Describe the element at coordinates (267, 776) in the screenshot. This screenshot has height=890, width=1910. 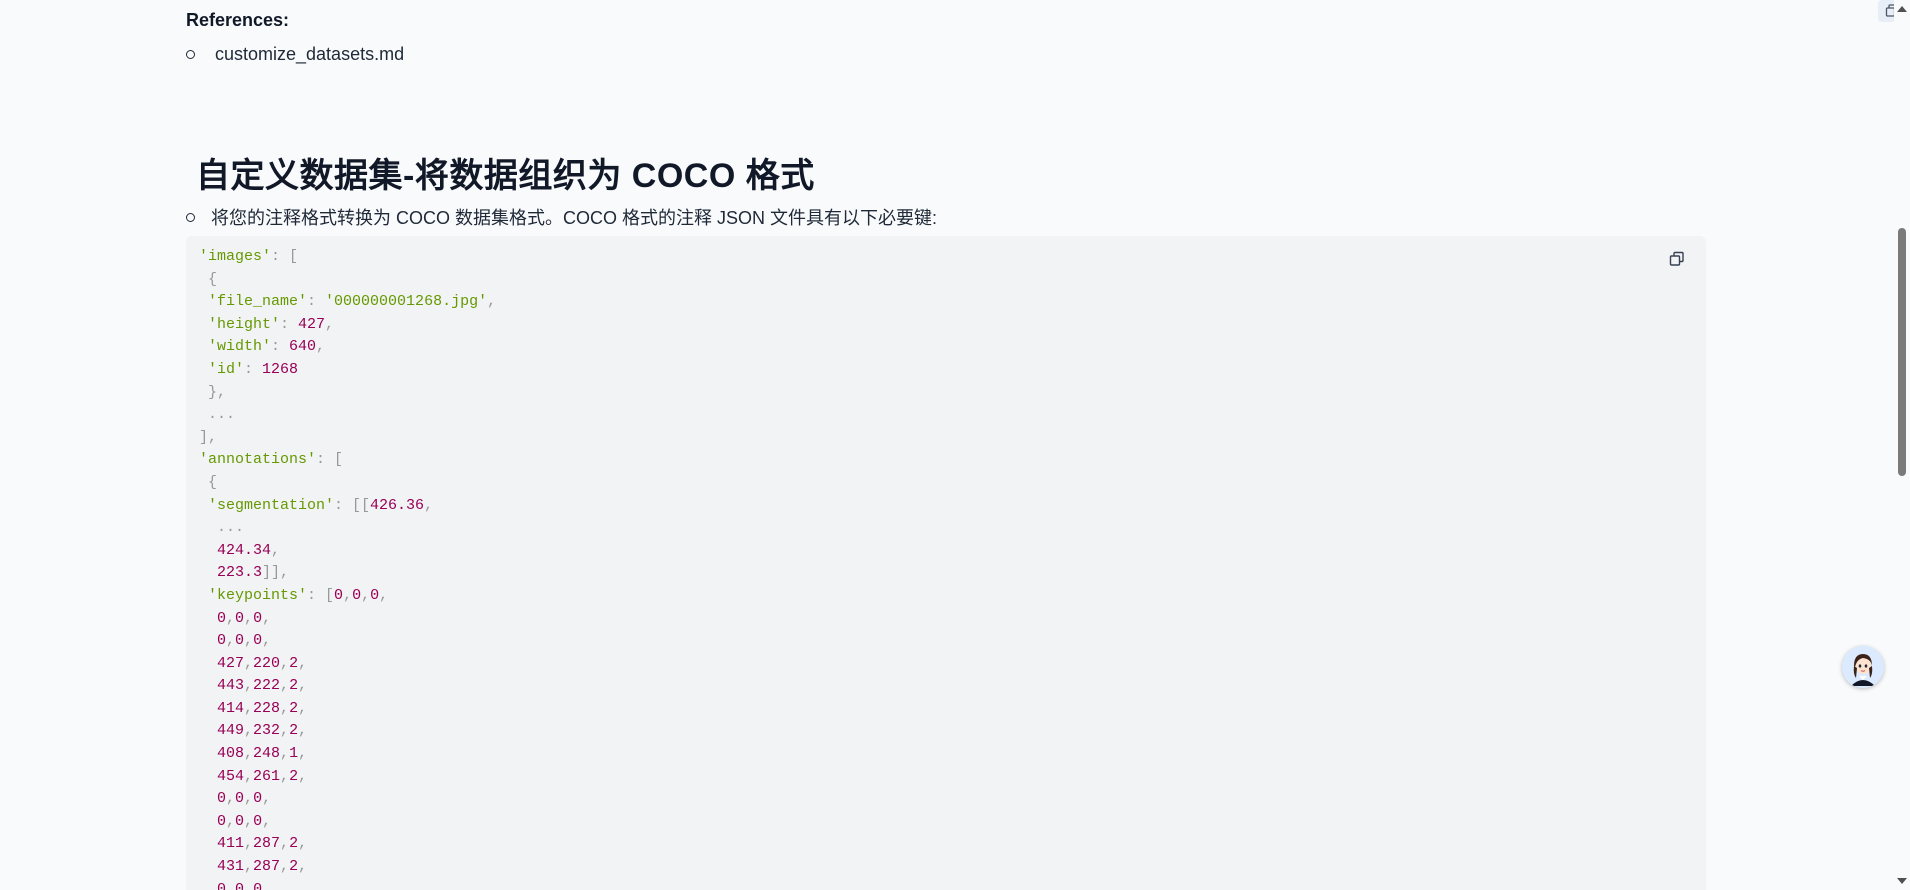
I see `code-token: 261` at that location.